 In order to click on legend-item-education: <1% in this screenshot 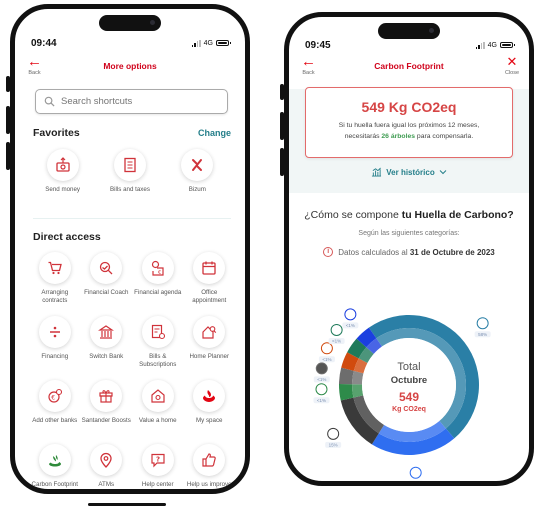, I will do `click(336, 333)`.